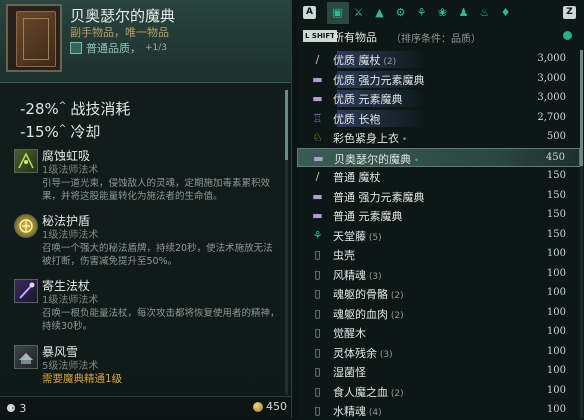  I want to click on ability-blizzard: 暴风雪 5级法师法术 需要魔典精通1级, so click(145, 365).